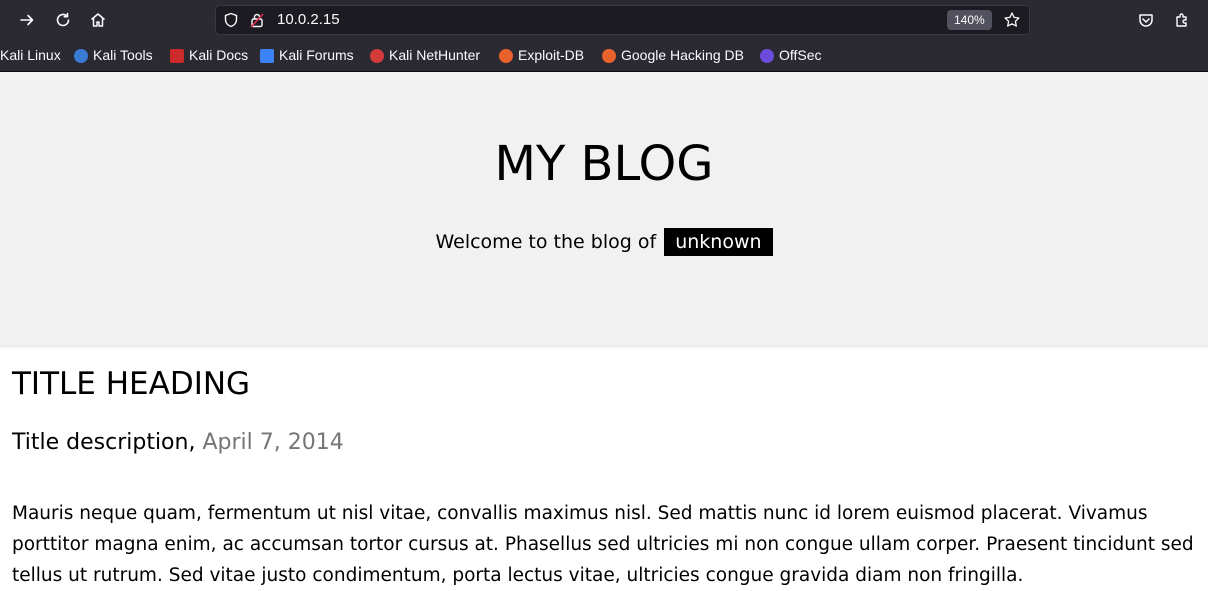 The height and width of the screenshot is (591, 1208). What do you see at coordinates (131, 384) in the screenshot?
I see `post-title: TITLE HEADING` at bounding box center [131, 384].